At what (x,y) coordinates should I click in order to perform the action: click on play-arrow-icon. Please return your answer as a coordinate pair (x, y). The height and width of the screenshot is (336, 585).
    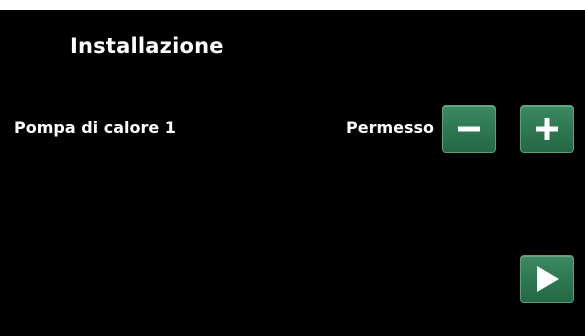
    Looking at the image, I should click on (548, 279).